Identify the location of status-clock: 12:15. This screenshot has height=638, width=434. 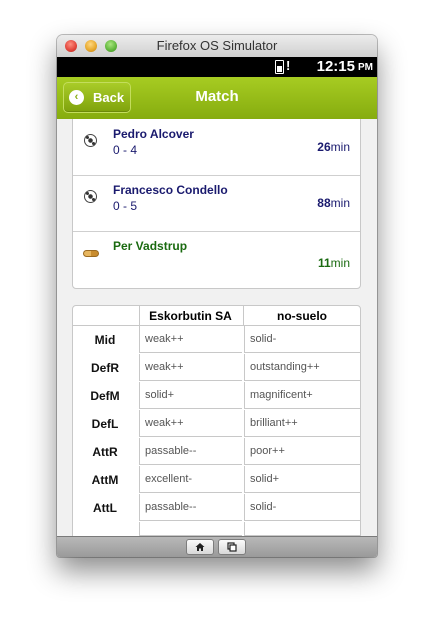
(335, 66).